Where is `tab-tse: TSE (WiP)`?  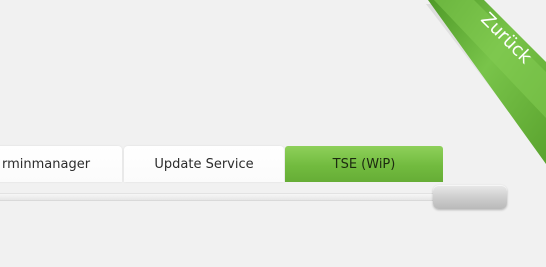 tab-tse: TSE (WiP) is located at coordinates (364, 164).